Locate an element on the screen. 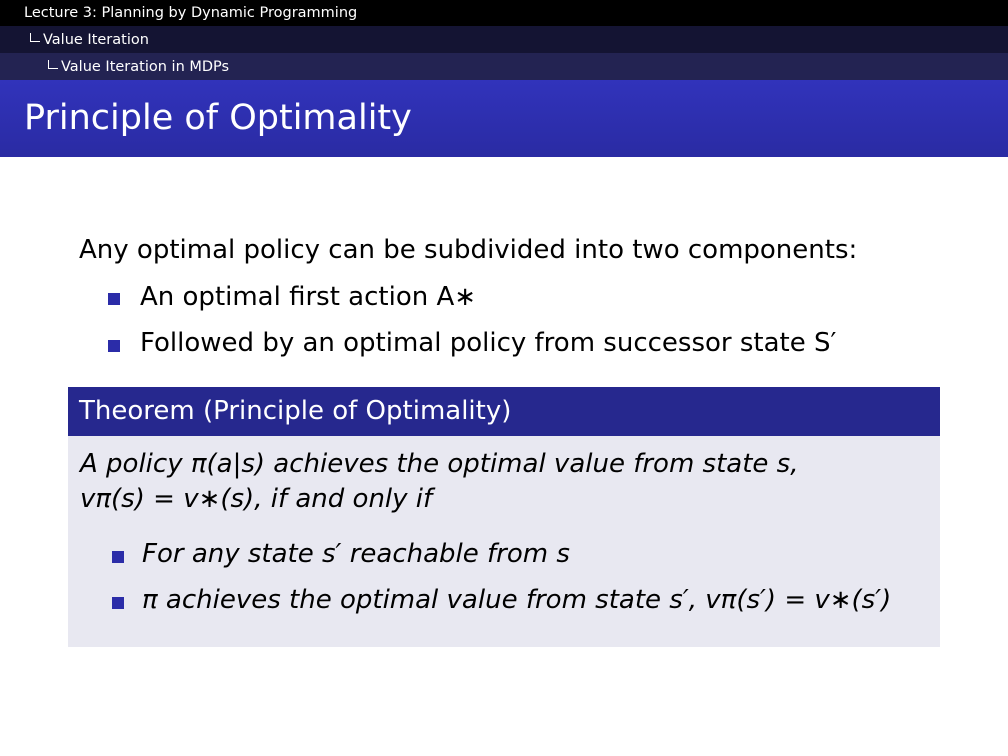 Image resolution: width=1008 pixels, height=756 pixels. subsection-title: Value Iteration in MDPs is located at coordinates (145, 66).